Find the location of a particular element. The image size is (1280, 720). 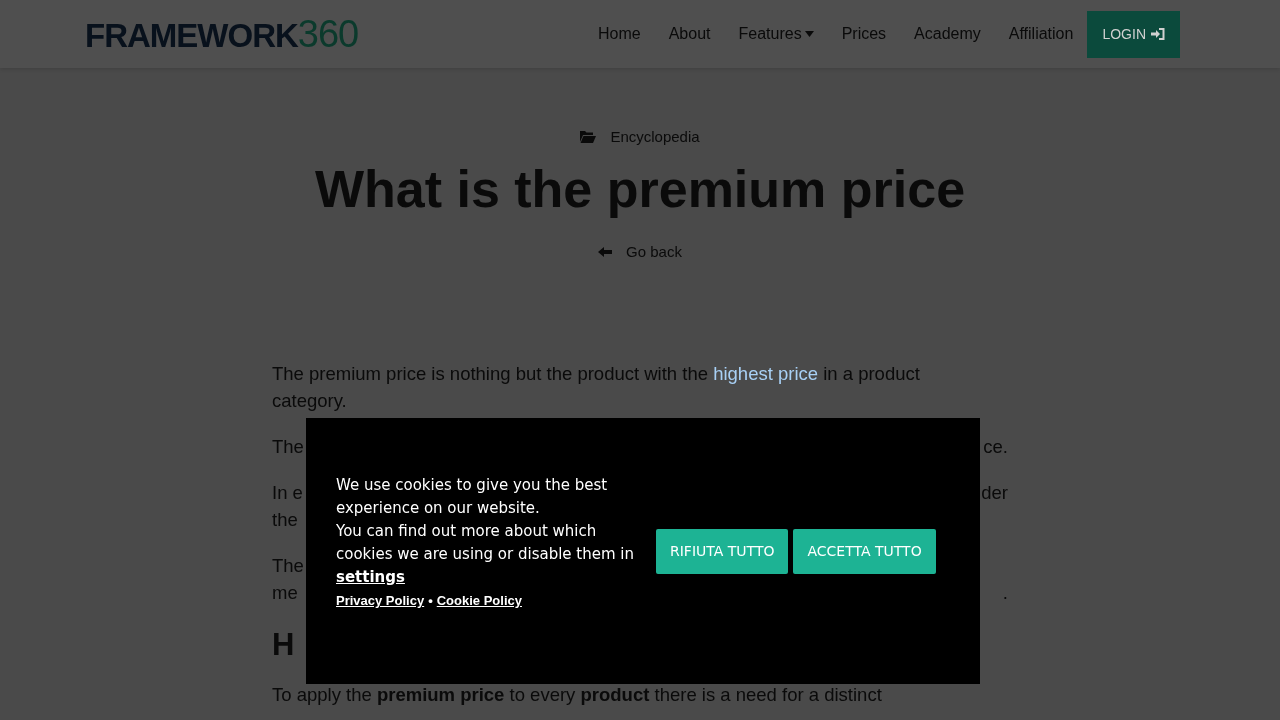

paragraph-fragment: ce. is located at coordinates (995, 447).